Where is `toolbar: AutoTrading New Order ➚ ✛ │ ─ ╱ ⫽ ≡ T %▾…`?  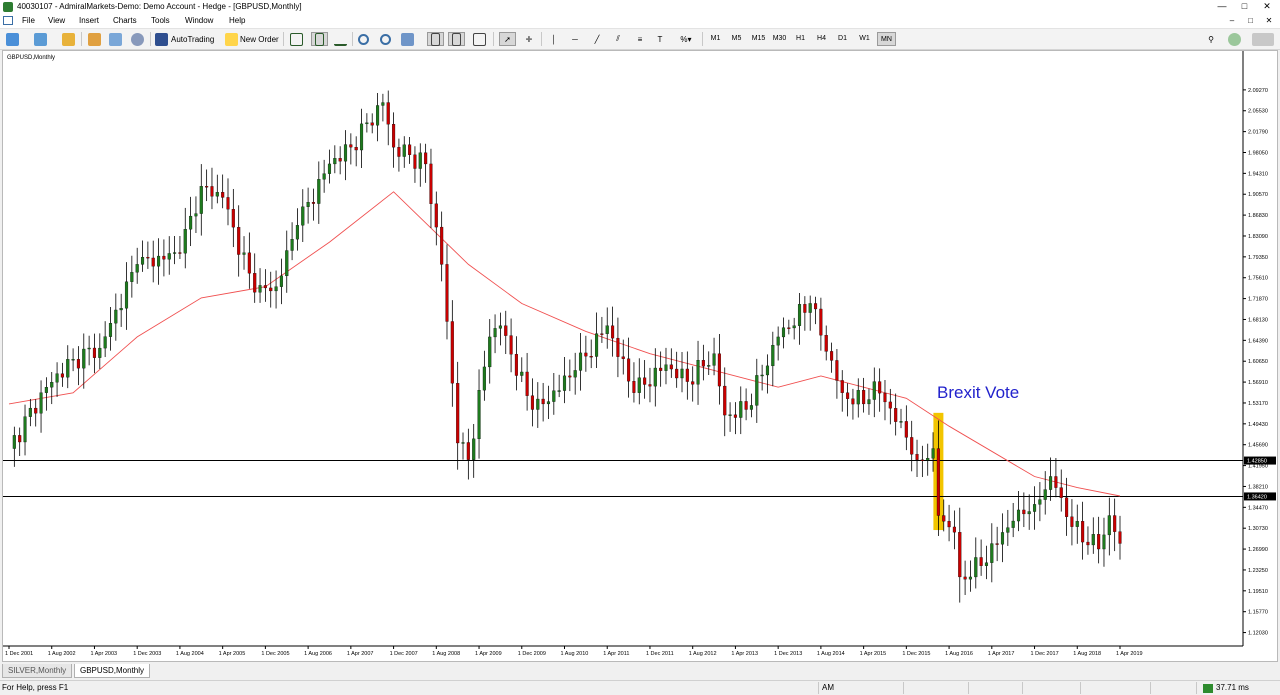
toolbar: AutoTrading New Order ➚ ✛ │ ─ ╱ ⫽ ≡ T %▾… is located at coordinates (640, 39).